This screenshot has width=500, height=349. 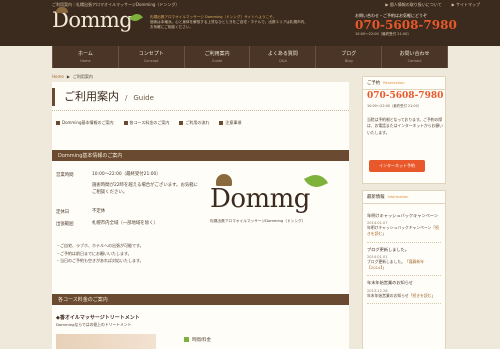 What do you see at coordinates (217, 54) in the screenshot?
I see `nav-guide-label: ご利用案内` at bounding box center [217, 54].